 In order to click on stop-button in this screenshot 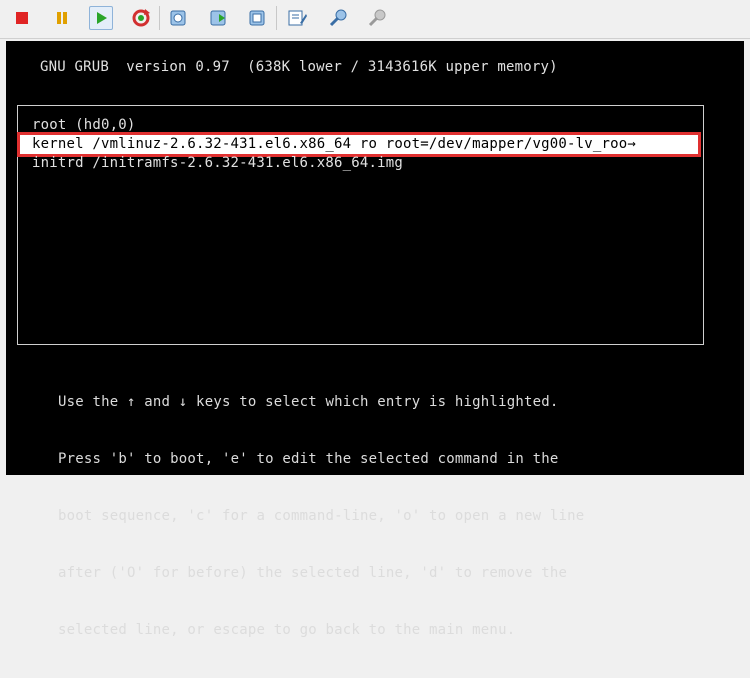, I will do `click(22, 18)`.